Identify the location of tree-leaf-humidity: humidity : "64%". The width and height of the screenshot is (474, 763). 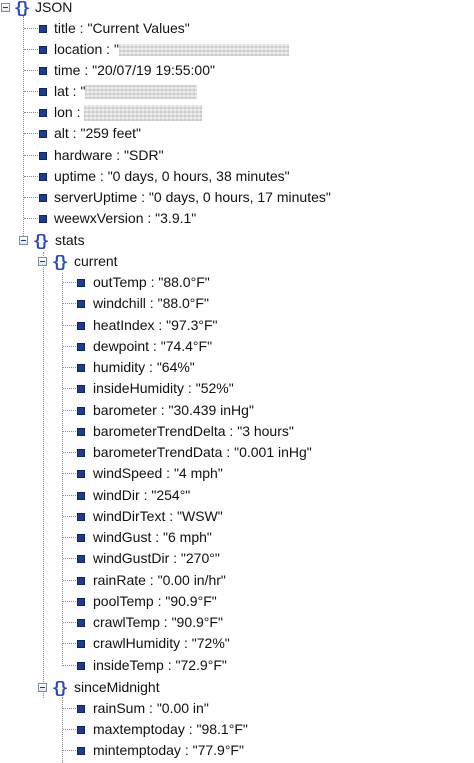
(237, 367).